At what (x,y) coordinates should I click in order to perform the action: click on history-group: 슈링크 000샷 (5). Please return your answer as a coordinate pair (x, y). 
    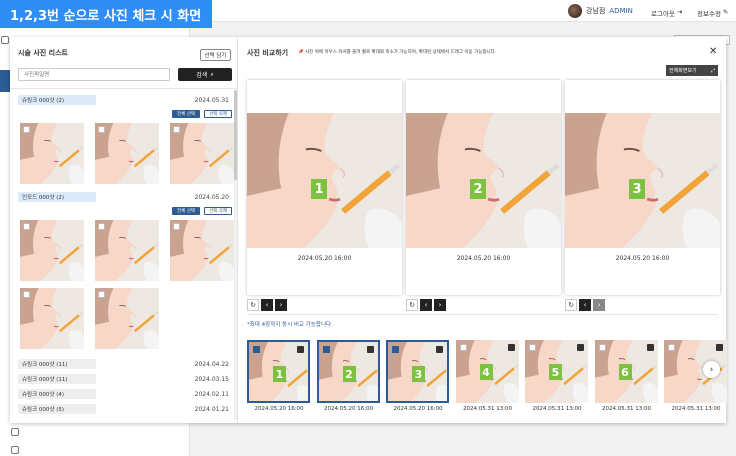
    Looking at the image, I should click on (57, 409).